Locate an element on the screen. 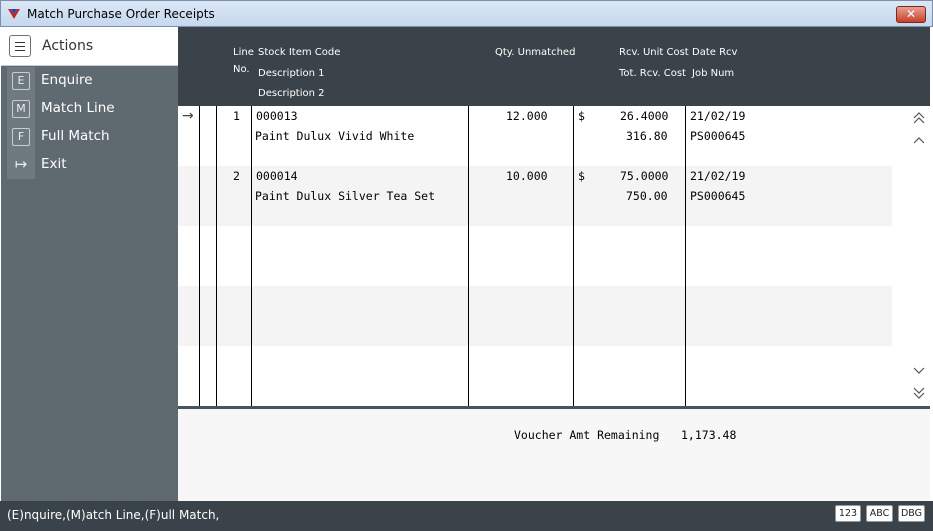  action-label: Match Line is located at coordinates (78, 108).